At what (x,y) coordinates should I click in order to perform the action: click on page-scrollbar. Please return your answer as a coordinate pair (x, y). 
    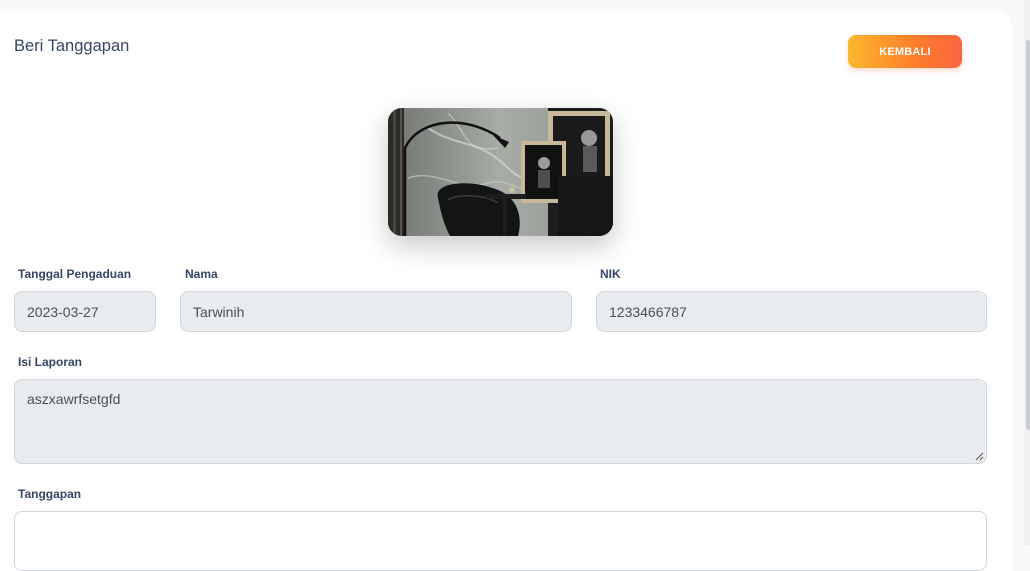
    Looking at the image, I should click on (1027, 272).